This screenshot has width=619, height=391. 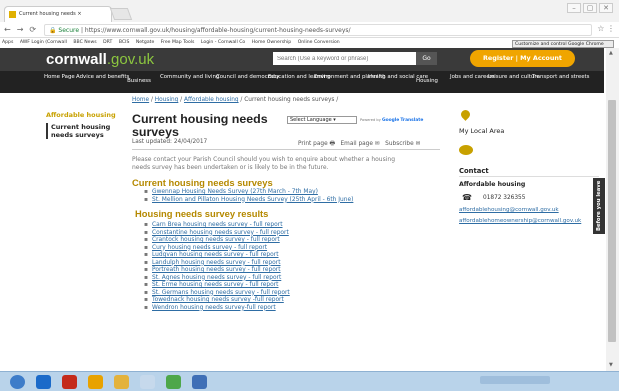 I want to click on minimize-icon: –, so click(x=574, y=8).